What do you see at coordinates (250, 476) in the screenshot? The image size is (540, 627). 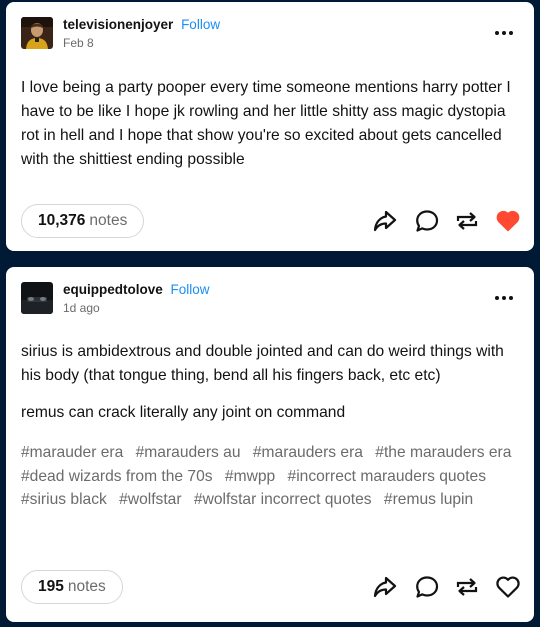 I see `tag-link: #mwpp` at bounding box center [250, 476].